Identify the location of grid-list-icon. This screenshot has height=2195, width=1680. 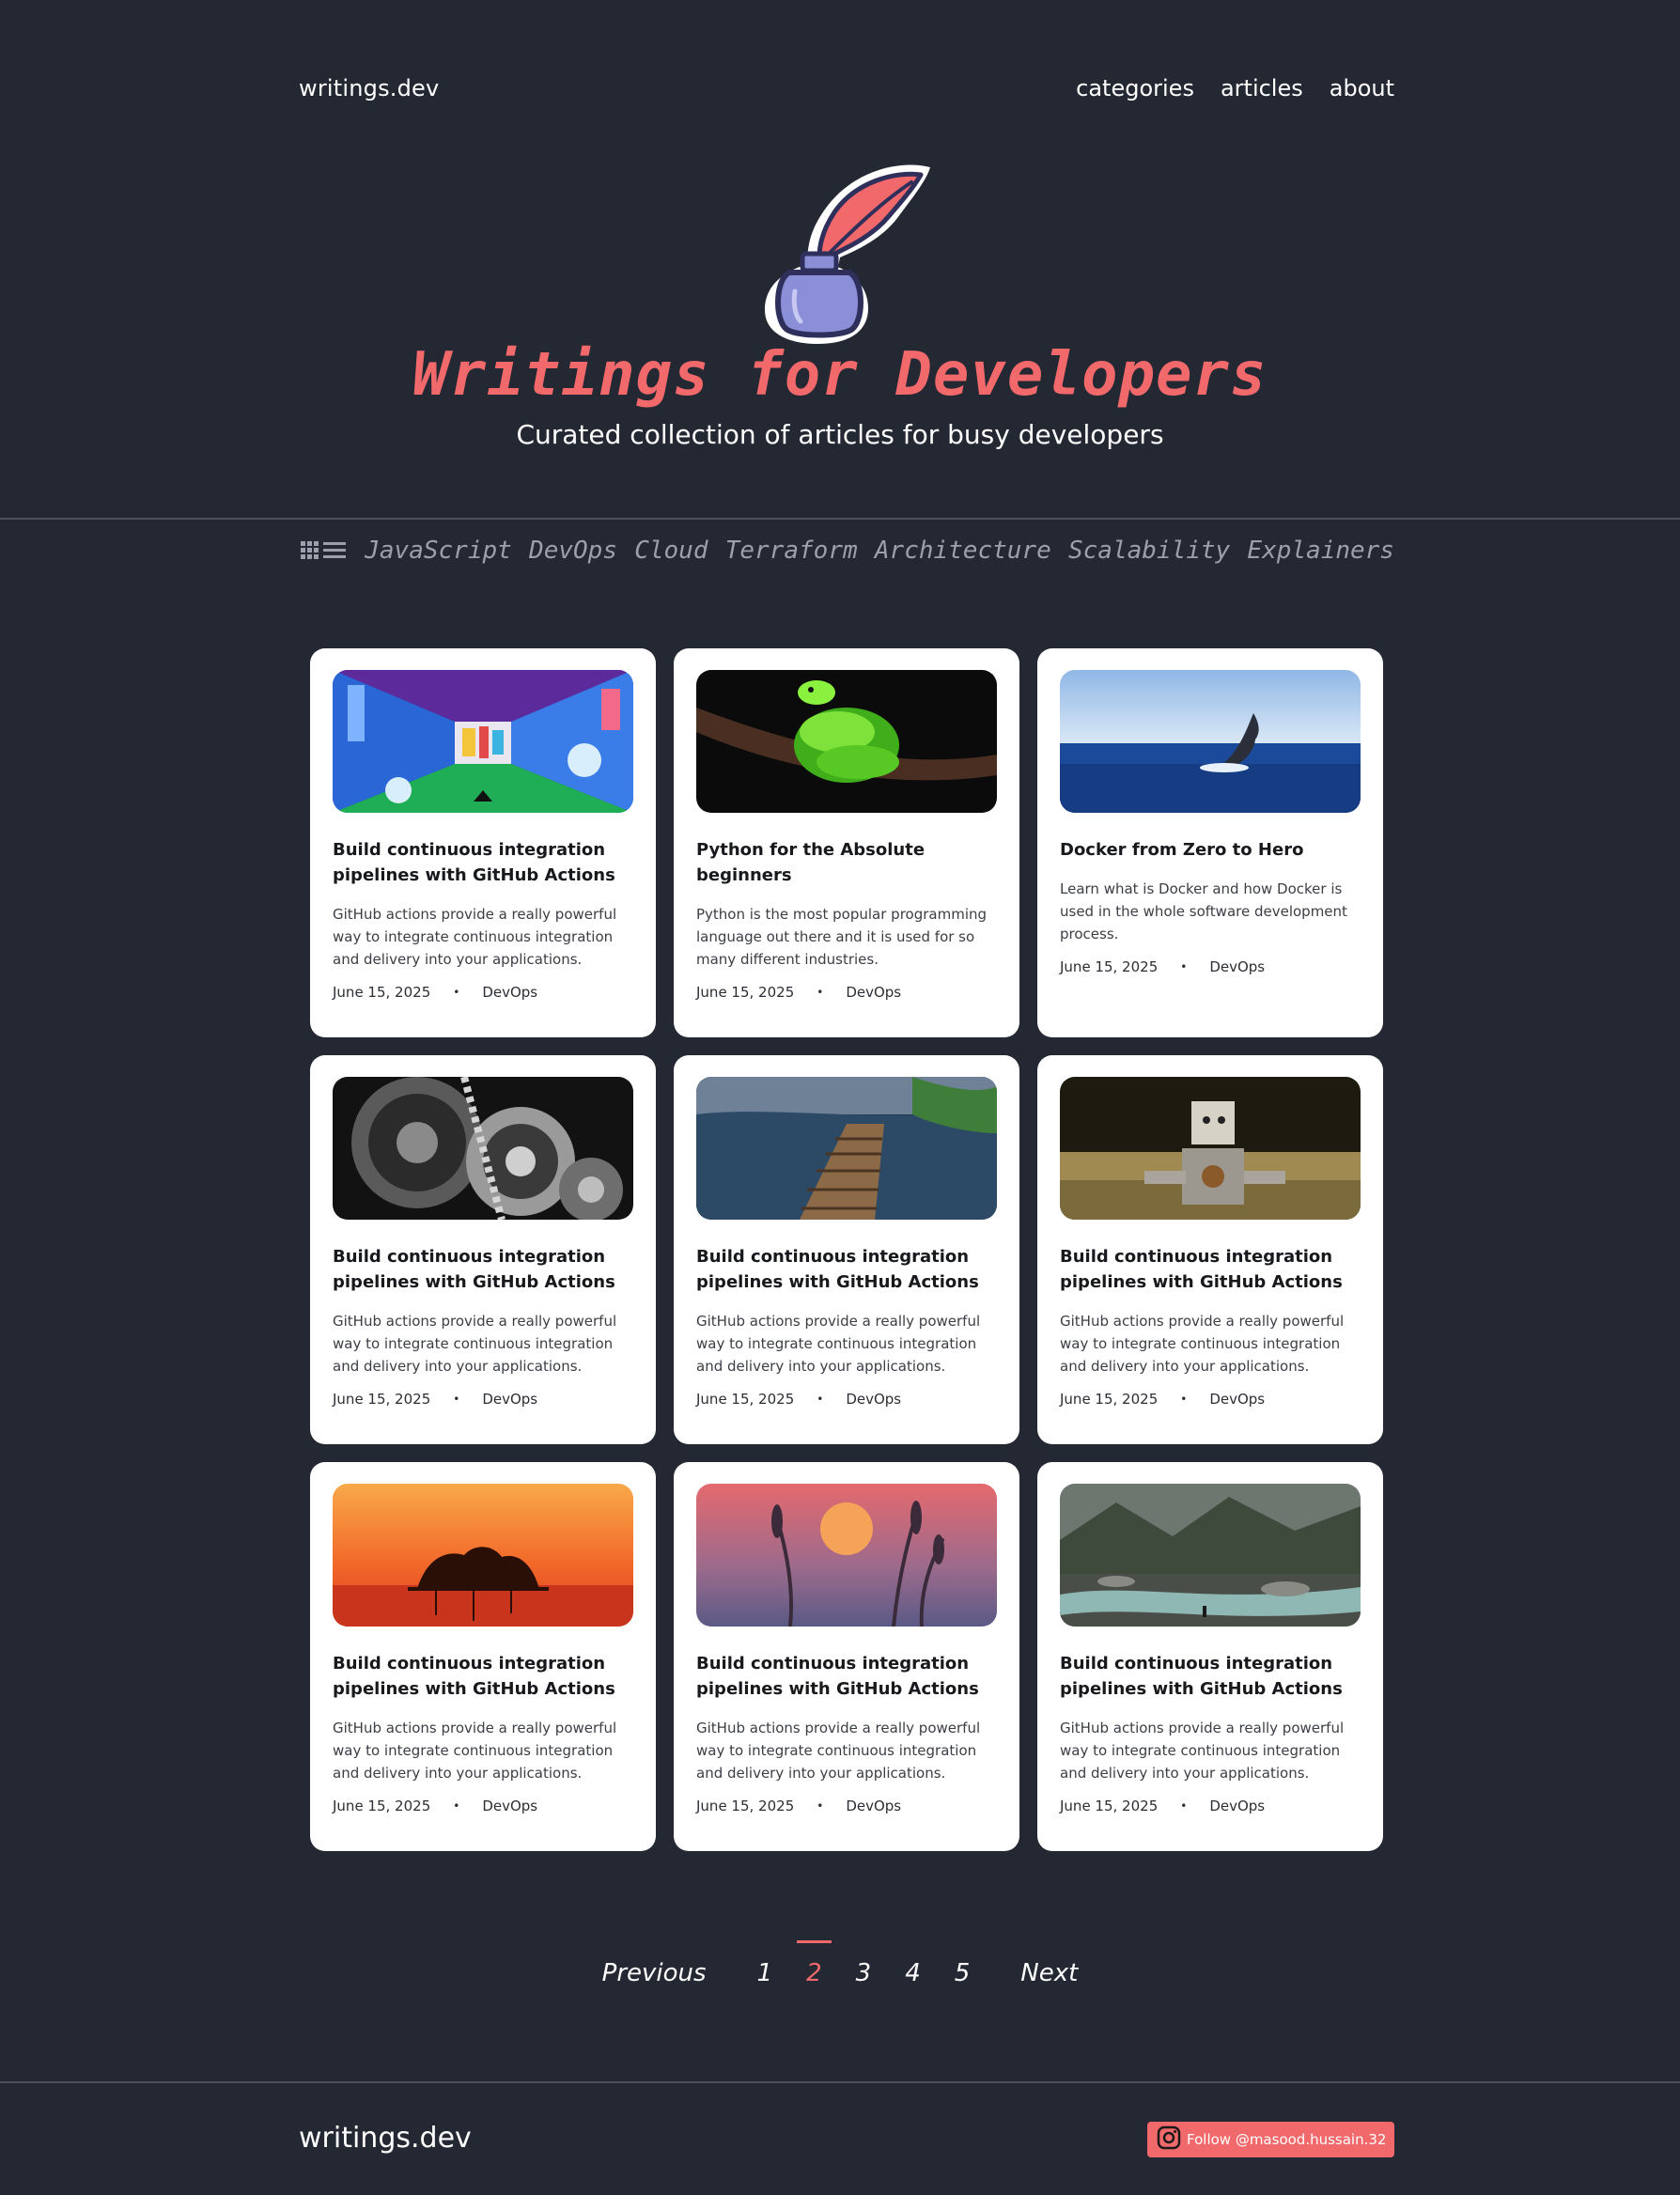
(324, 551).